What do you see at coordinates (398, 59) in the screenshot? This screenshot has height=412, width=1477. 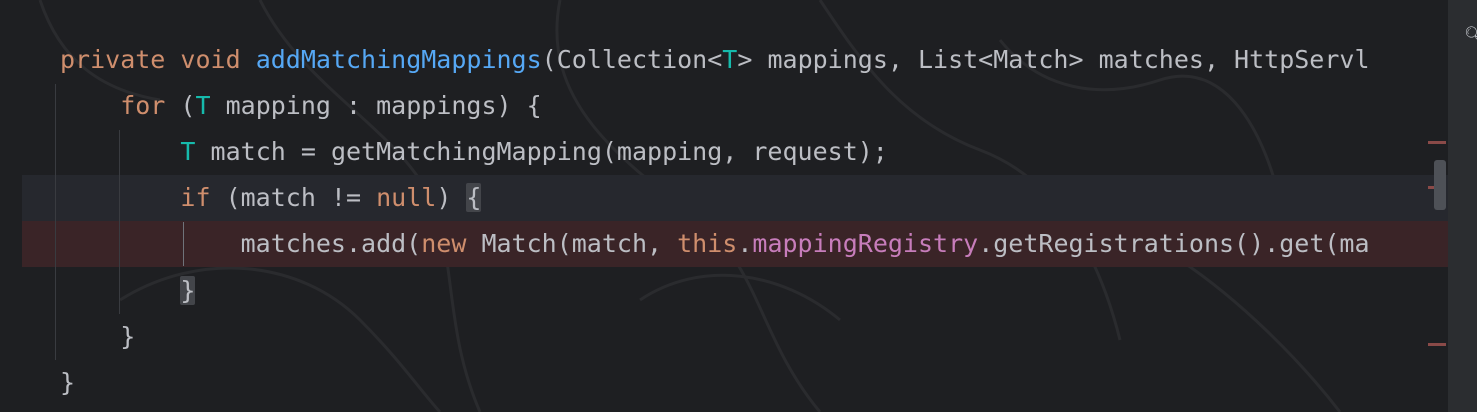 I see `code-token: addMatchingMappings` at bounding box center [398, 59].